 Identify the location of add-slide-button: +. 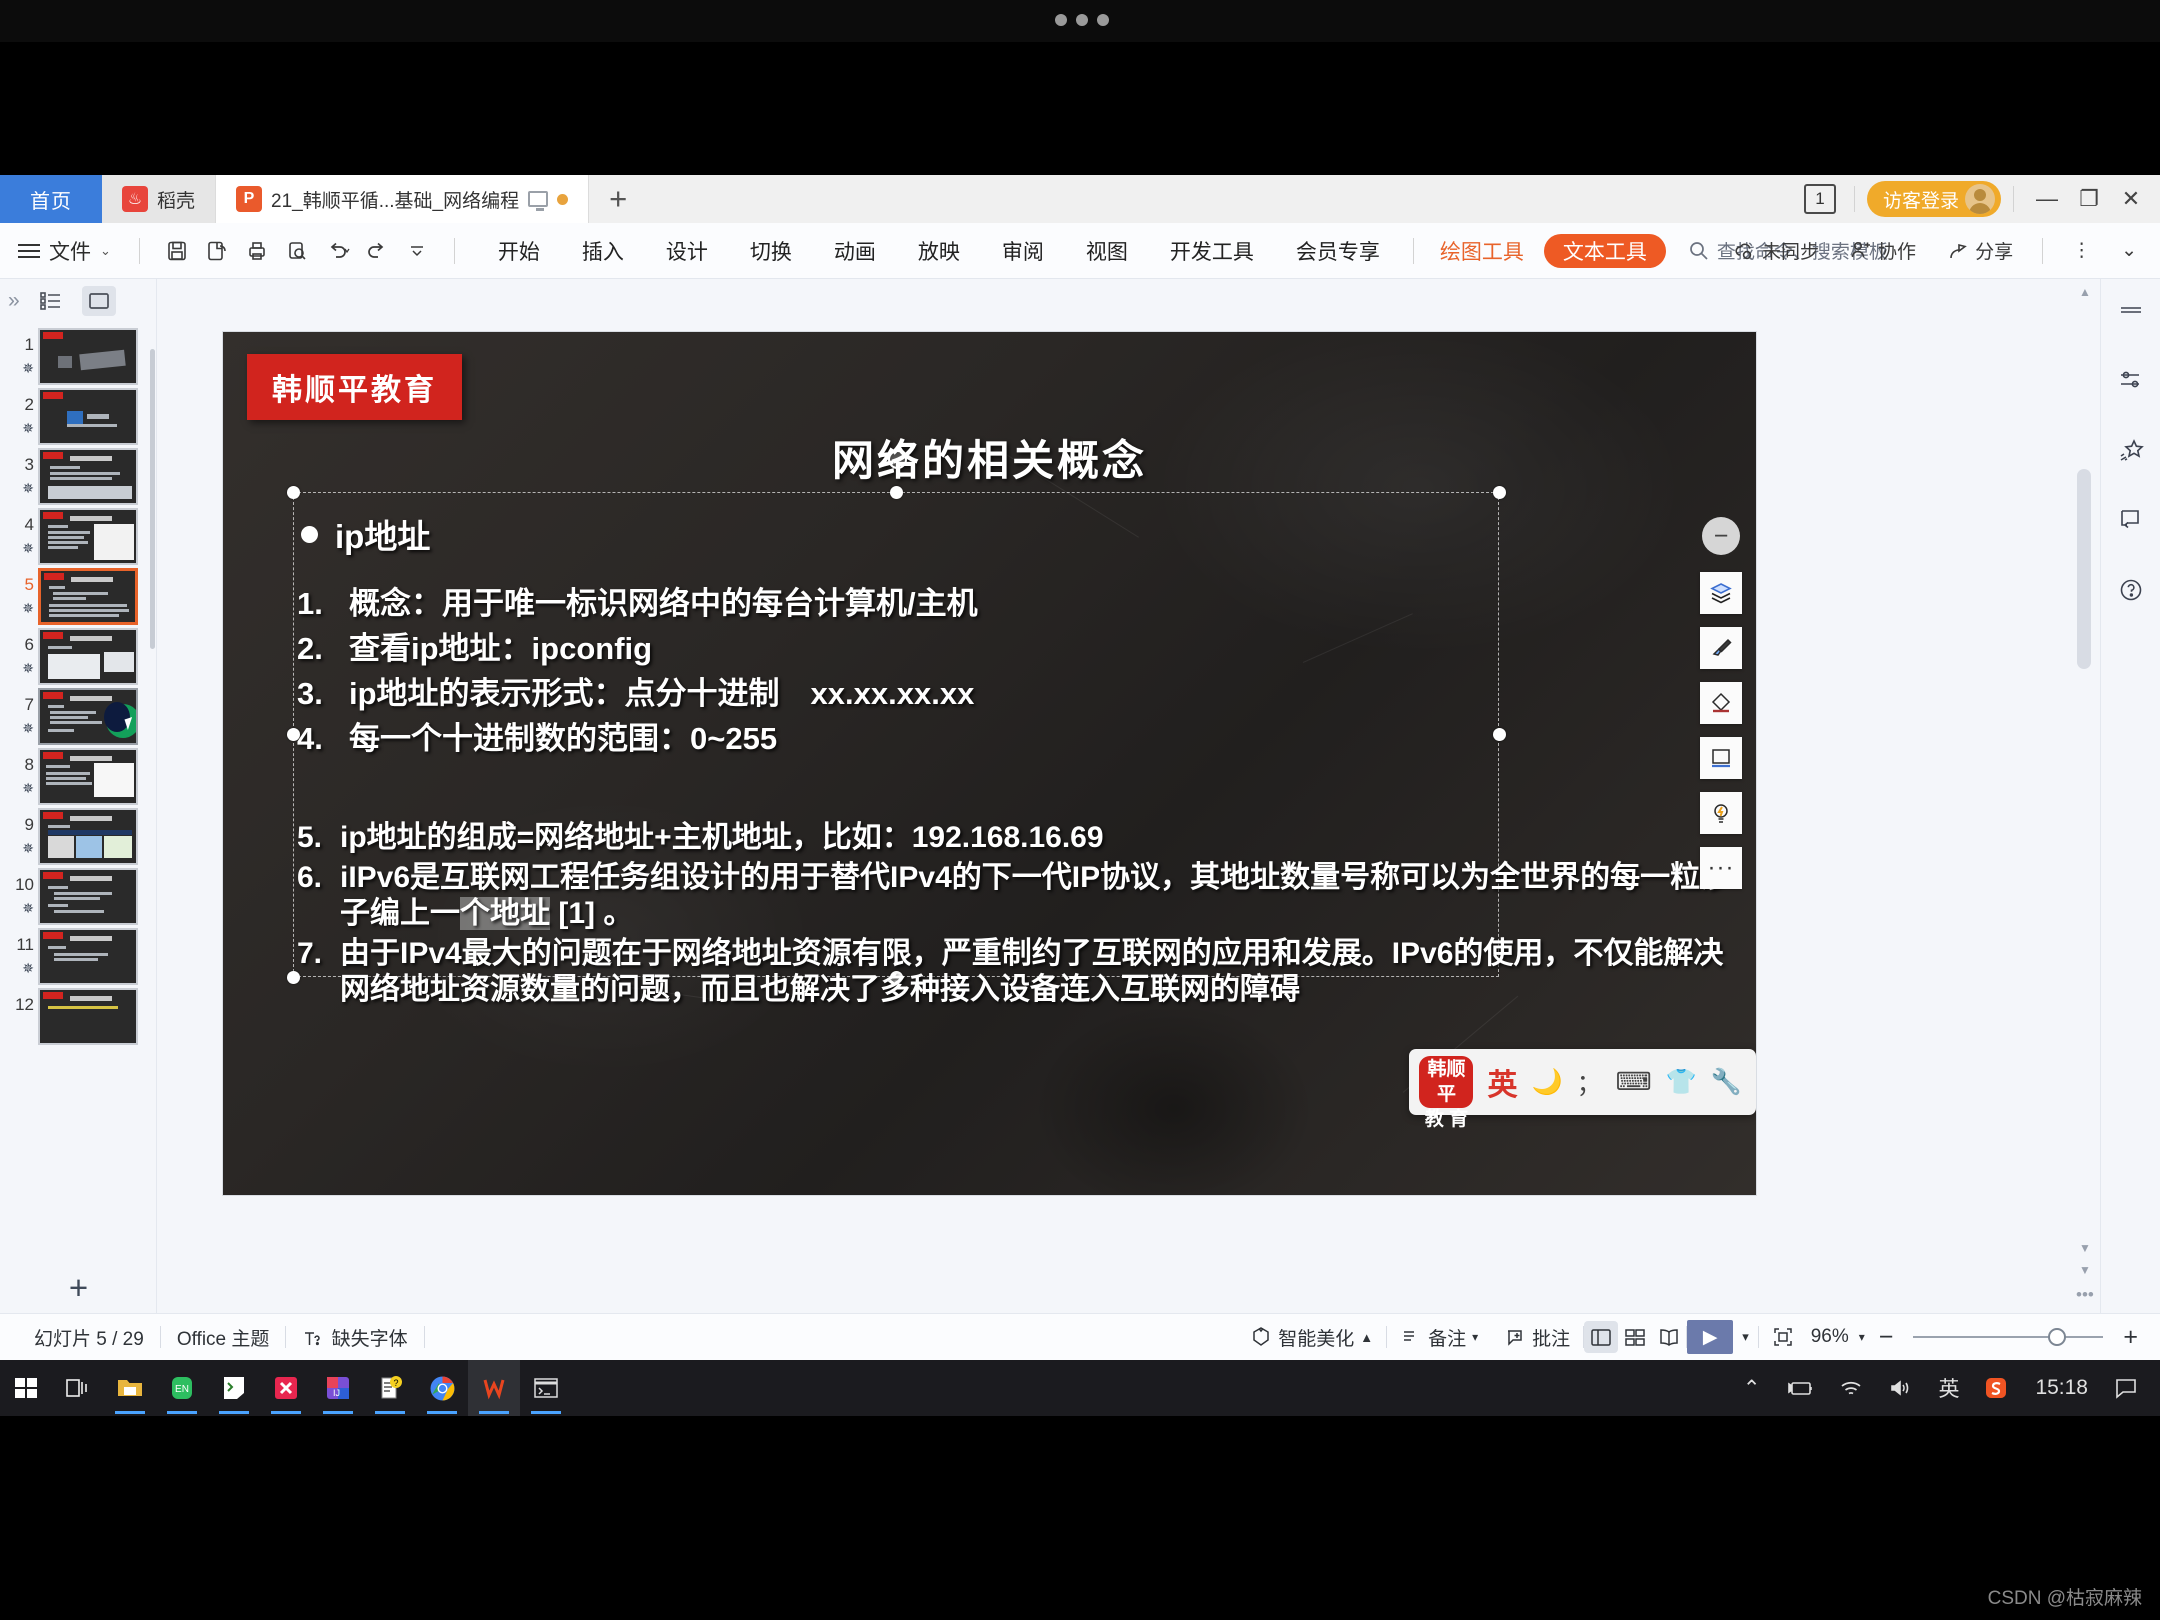
(78, 1288).